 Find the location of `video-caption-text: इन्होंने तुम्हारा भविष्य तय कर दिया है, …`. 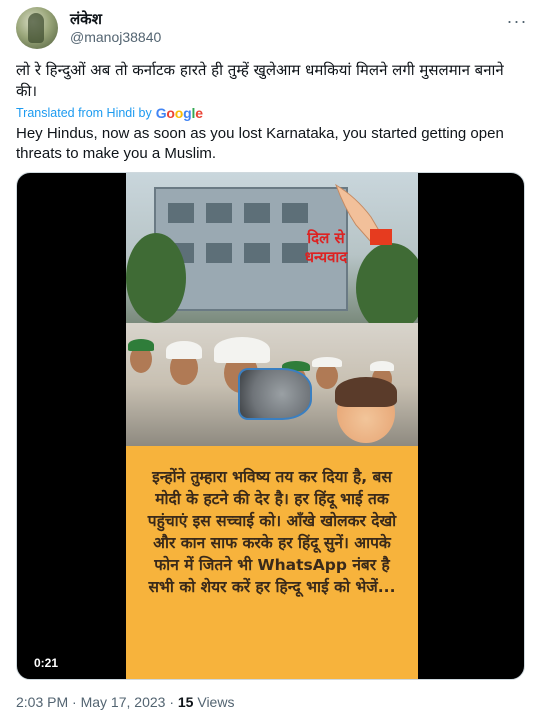

video-caption-text: इन्होंने तुम्हारा भविष्य तय कर दिया है, … is located at coordinates (272, 532).